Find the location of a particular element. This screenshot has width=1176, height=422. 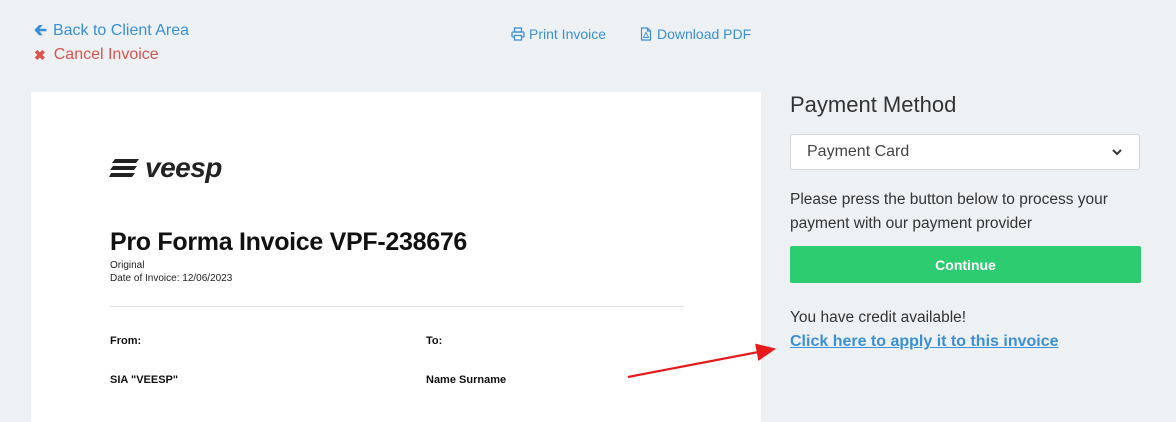

download-pdf-link: Download PDF is located at coordinates (695, 34).